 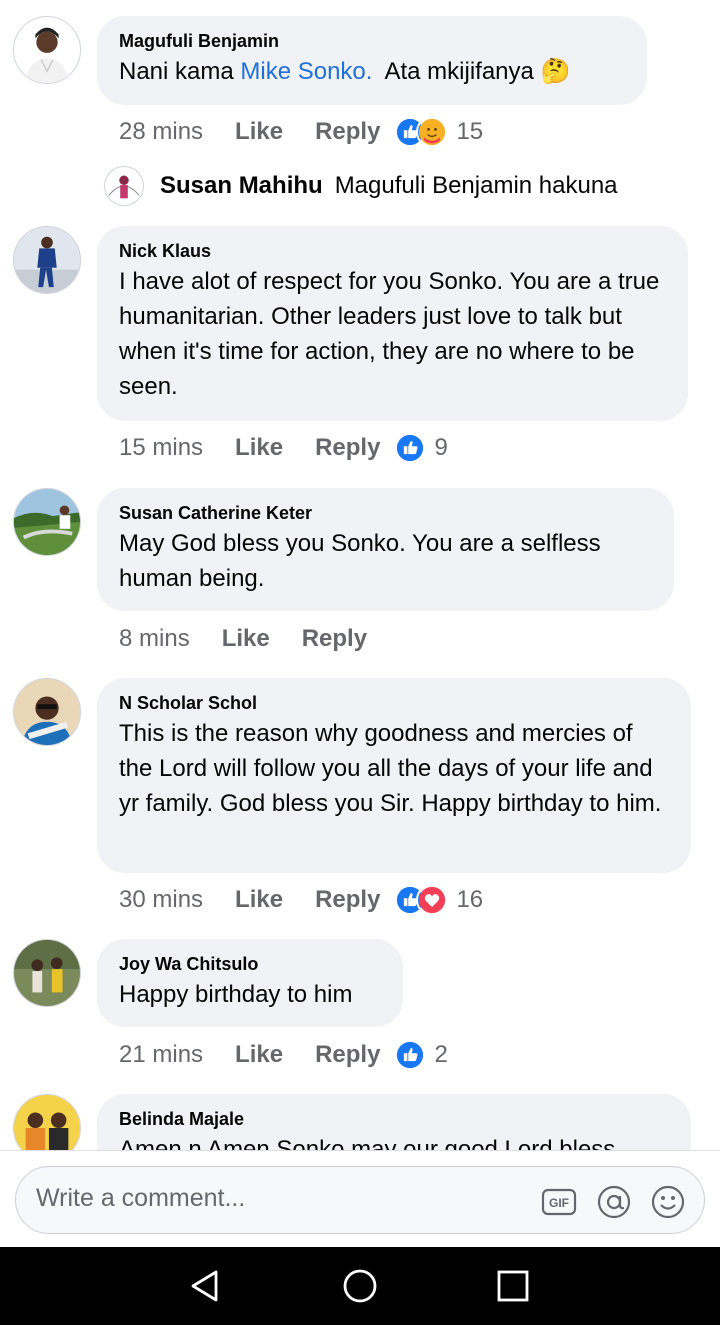 What do you see at coordinates (432, 900) in the screenshot?
I see `love-icon` at bounding box center [432, 900].